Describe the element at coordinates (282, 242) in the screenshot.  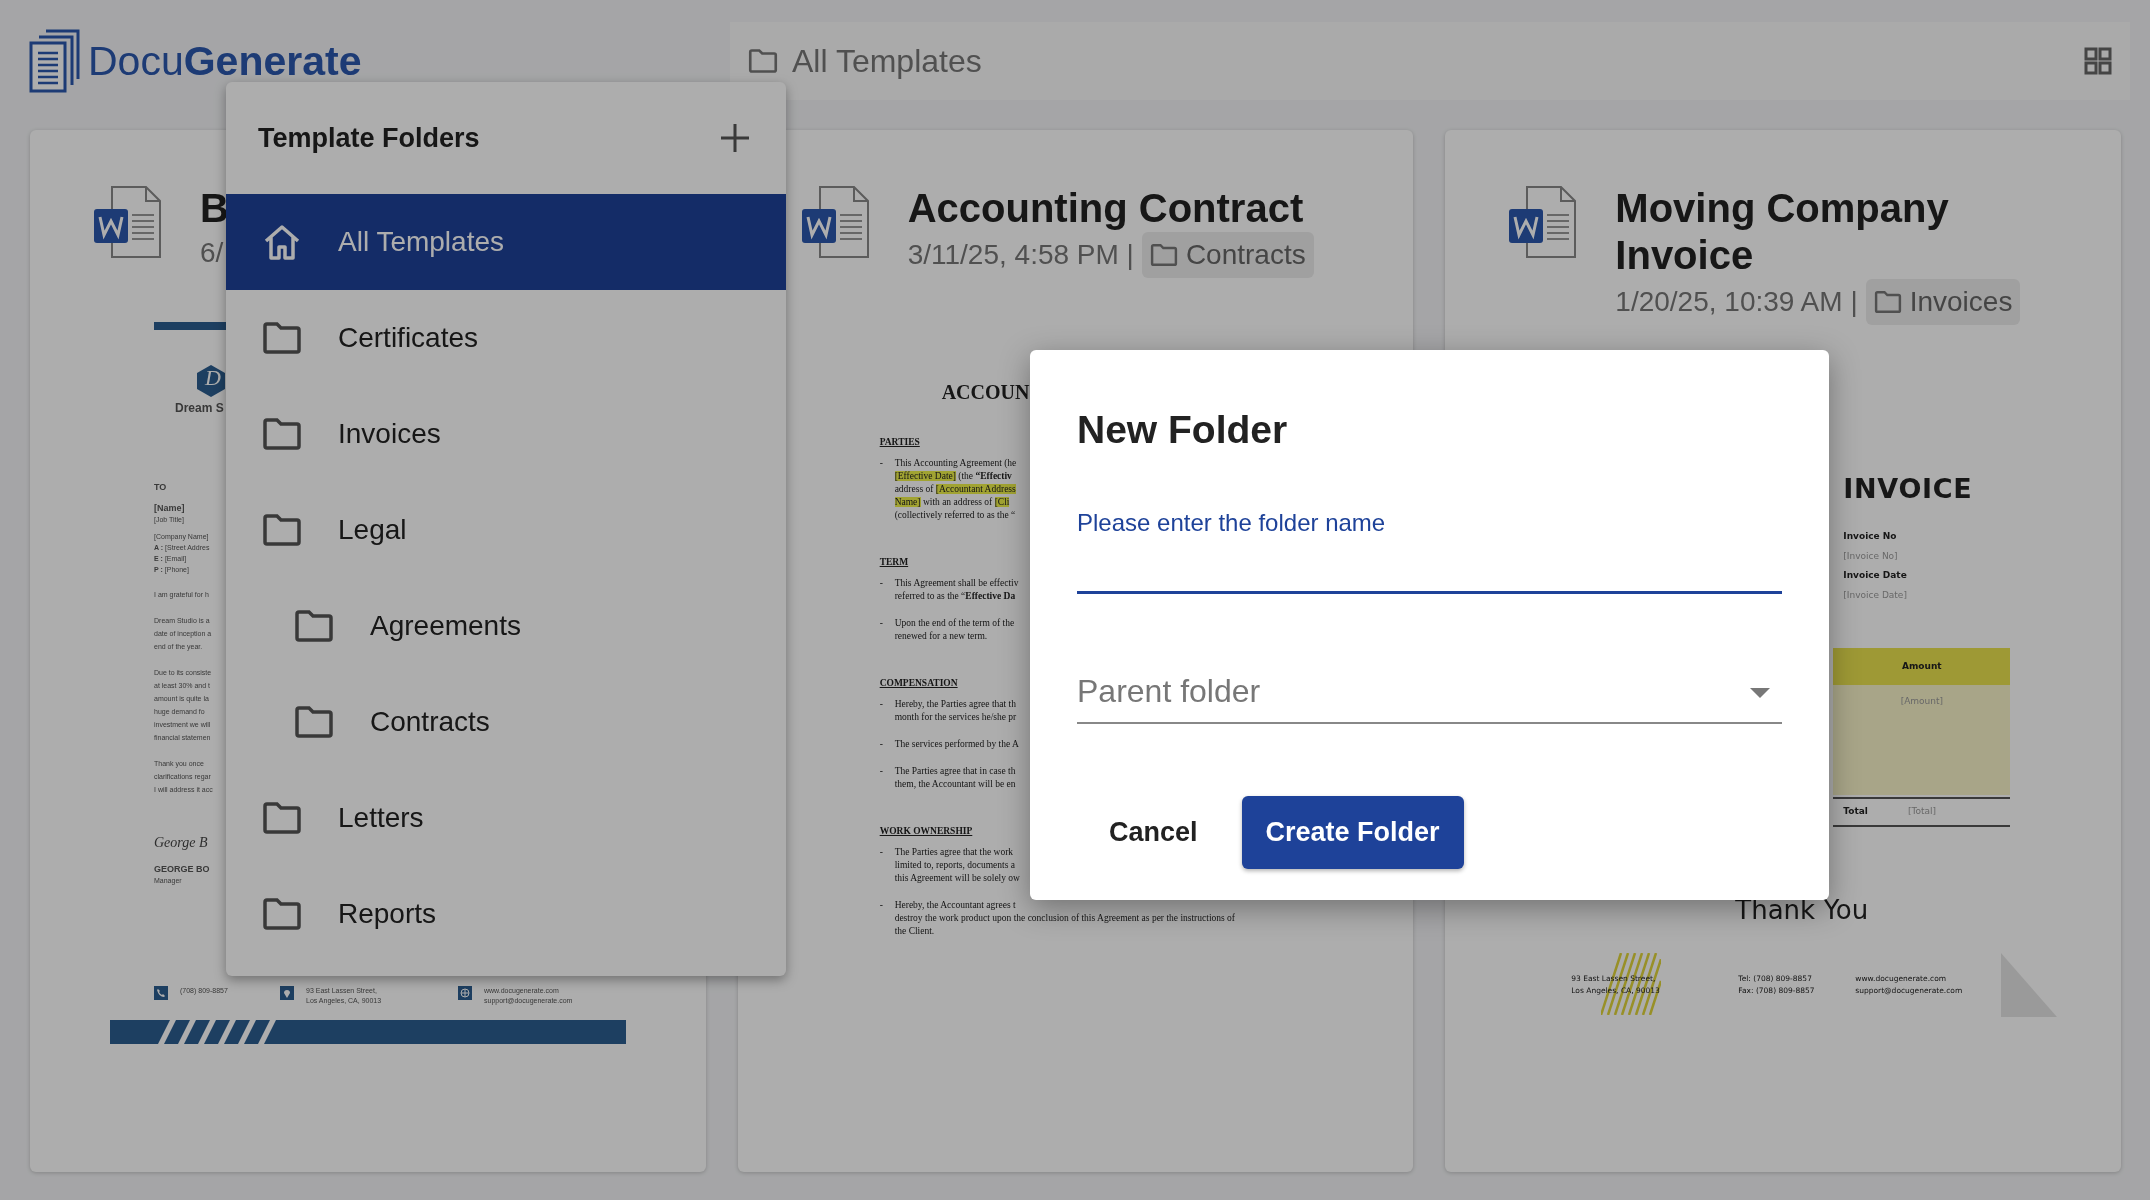
I see `home-icon` at that location.